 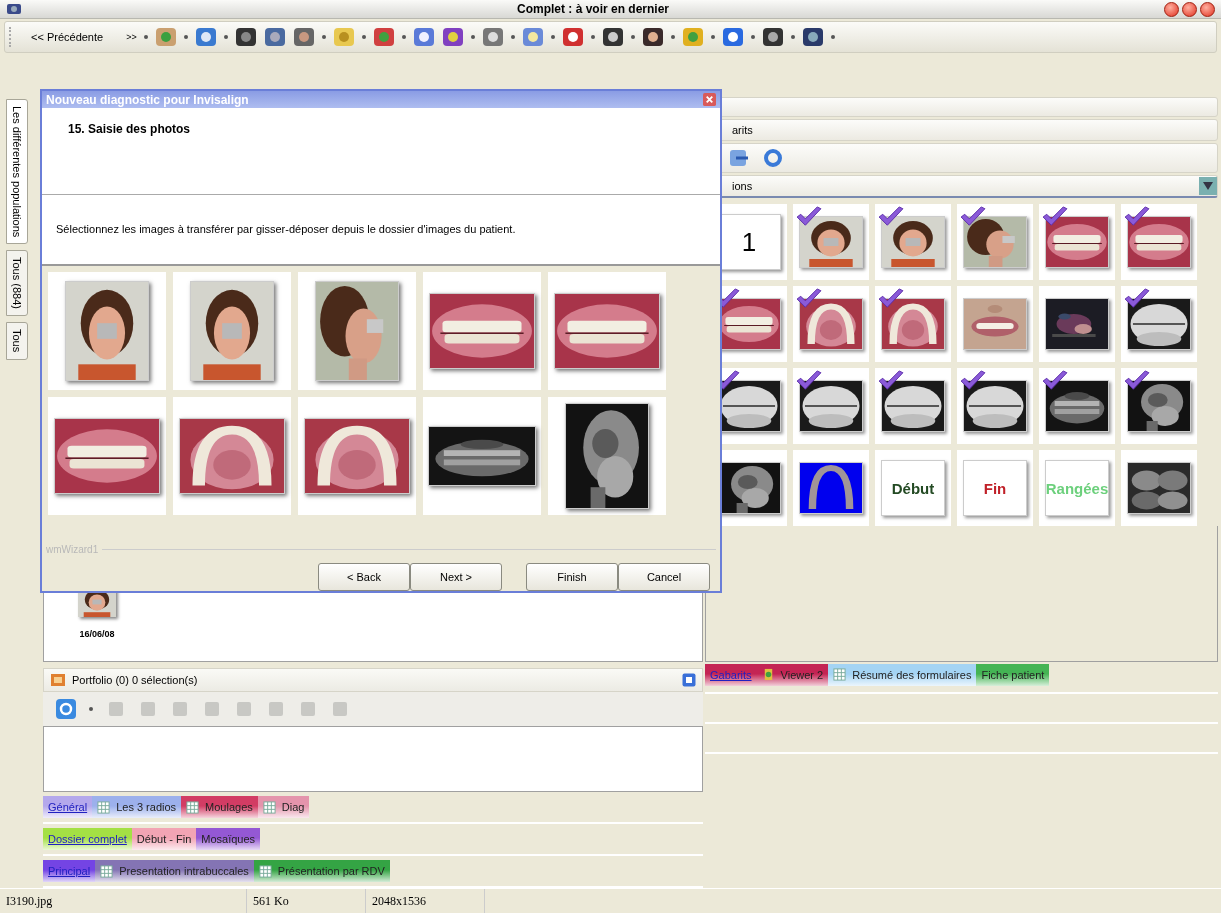 What do you see at coordinates (283, 807) in the screenshot?
I see `tab: Diag` at bounding box center [283, 807].